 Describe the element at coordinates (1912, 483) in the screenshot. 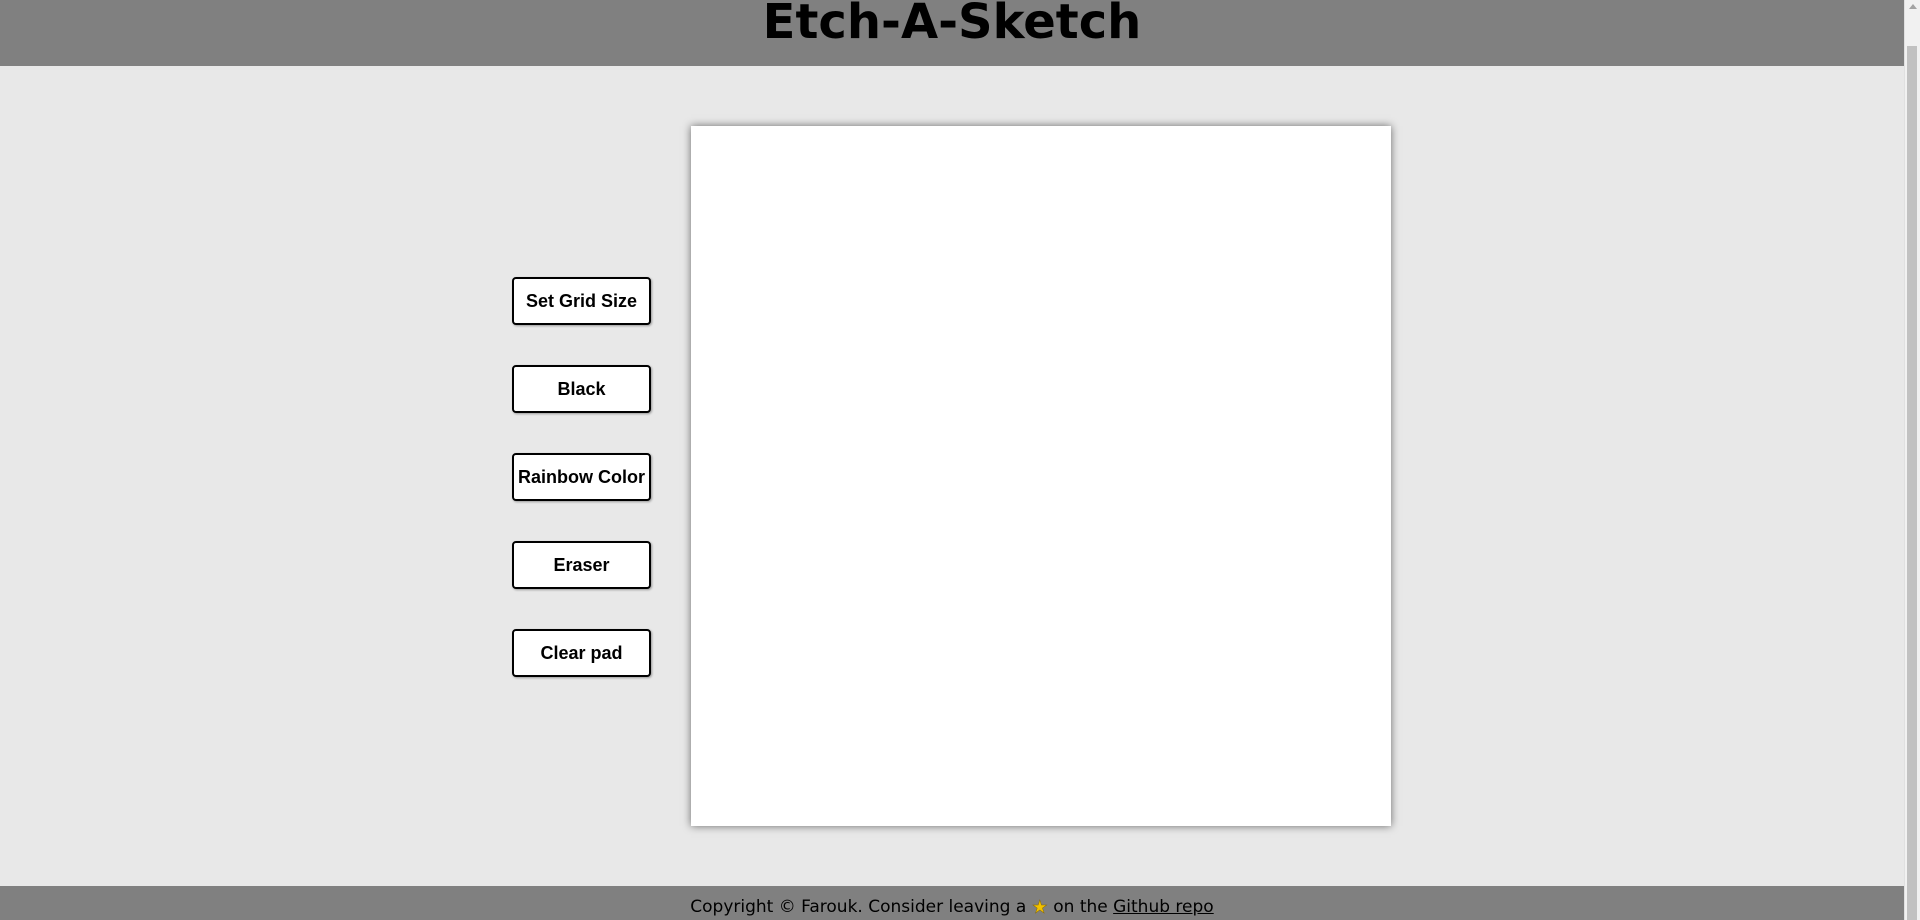

I see `scrollbar-thumb` at that location.